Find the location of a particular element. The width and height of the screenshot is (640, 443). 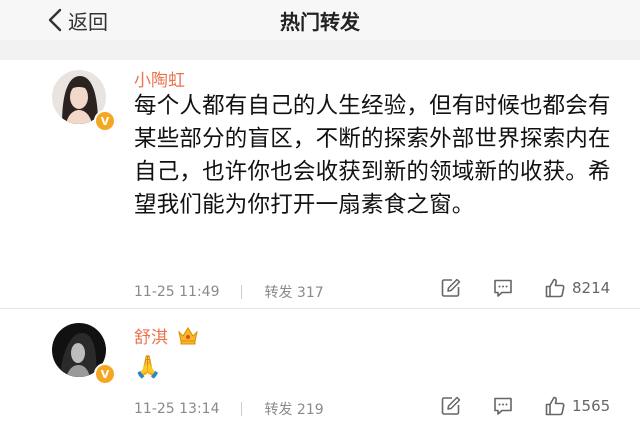

post-meta: 11-25 11:49 转发 317 is located at coordinates (229, 292).